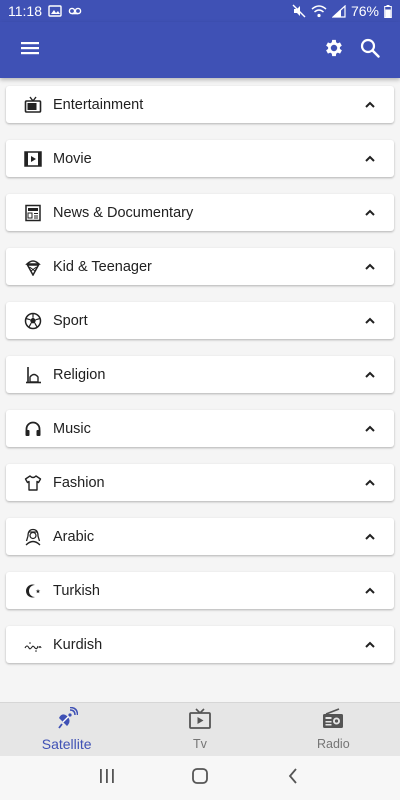 The image size is (400, 800). Describe the element at coordinates (102, 266) in the screenshot. I see `category-label: Kid & Teenager` at that location.